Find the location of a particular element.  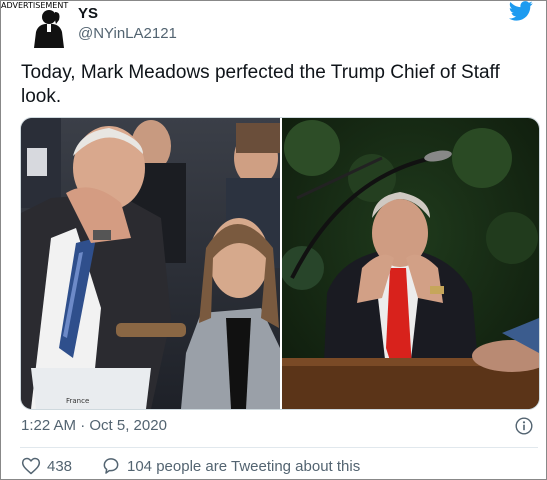

info-icon is located at coordinates (524, 426).